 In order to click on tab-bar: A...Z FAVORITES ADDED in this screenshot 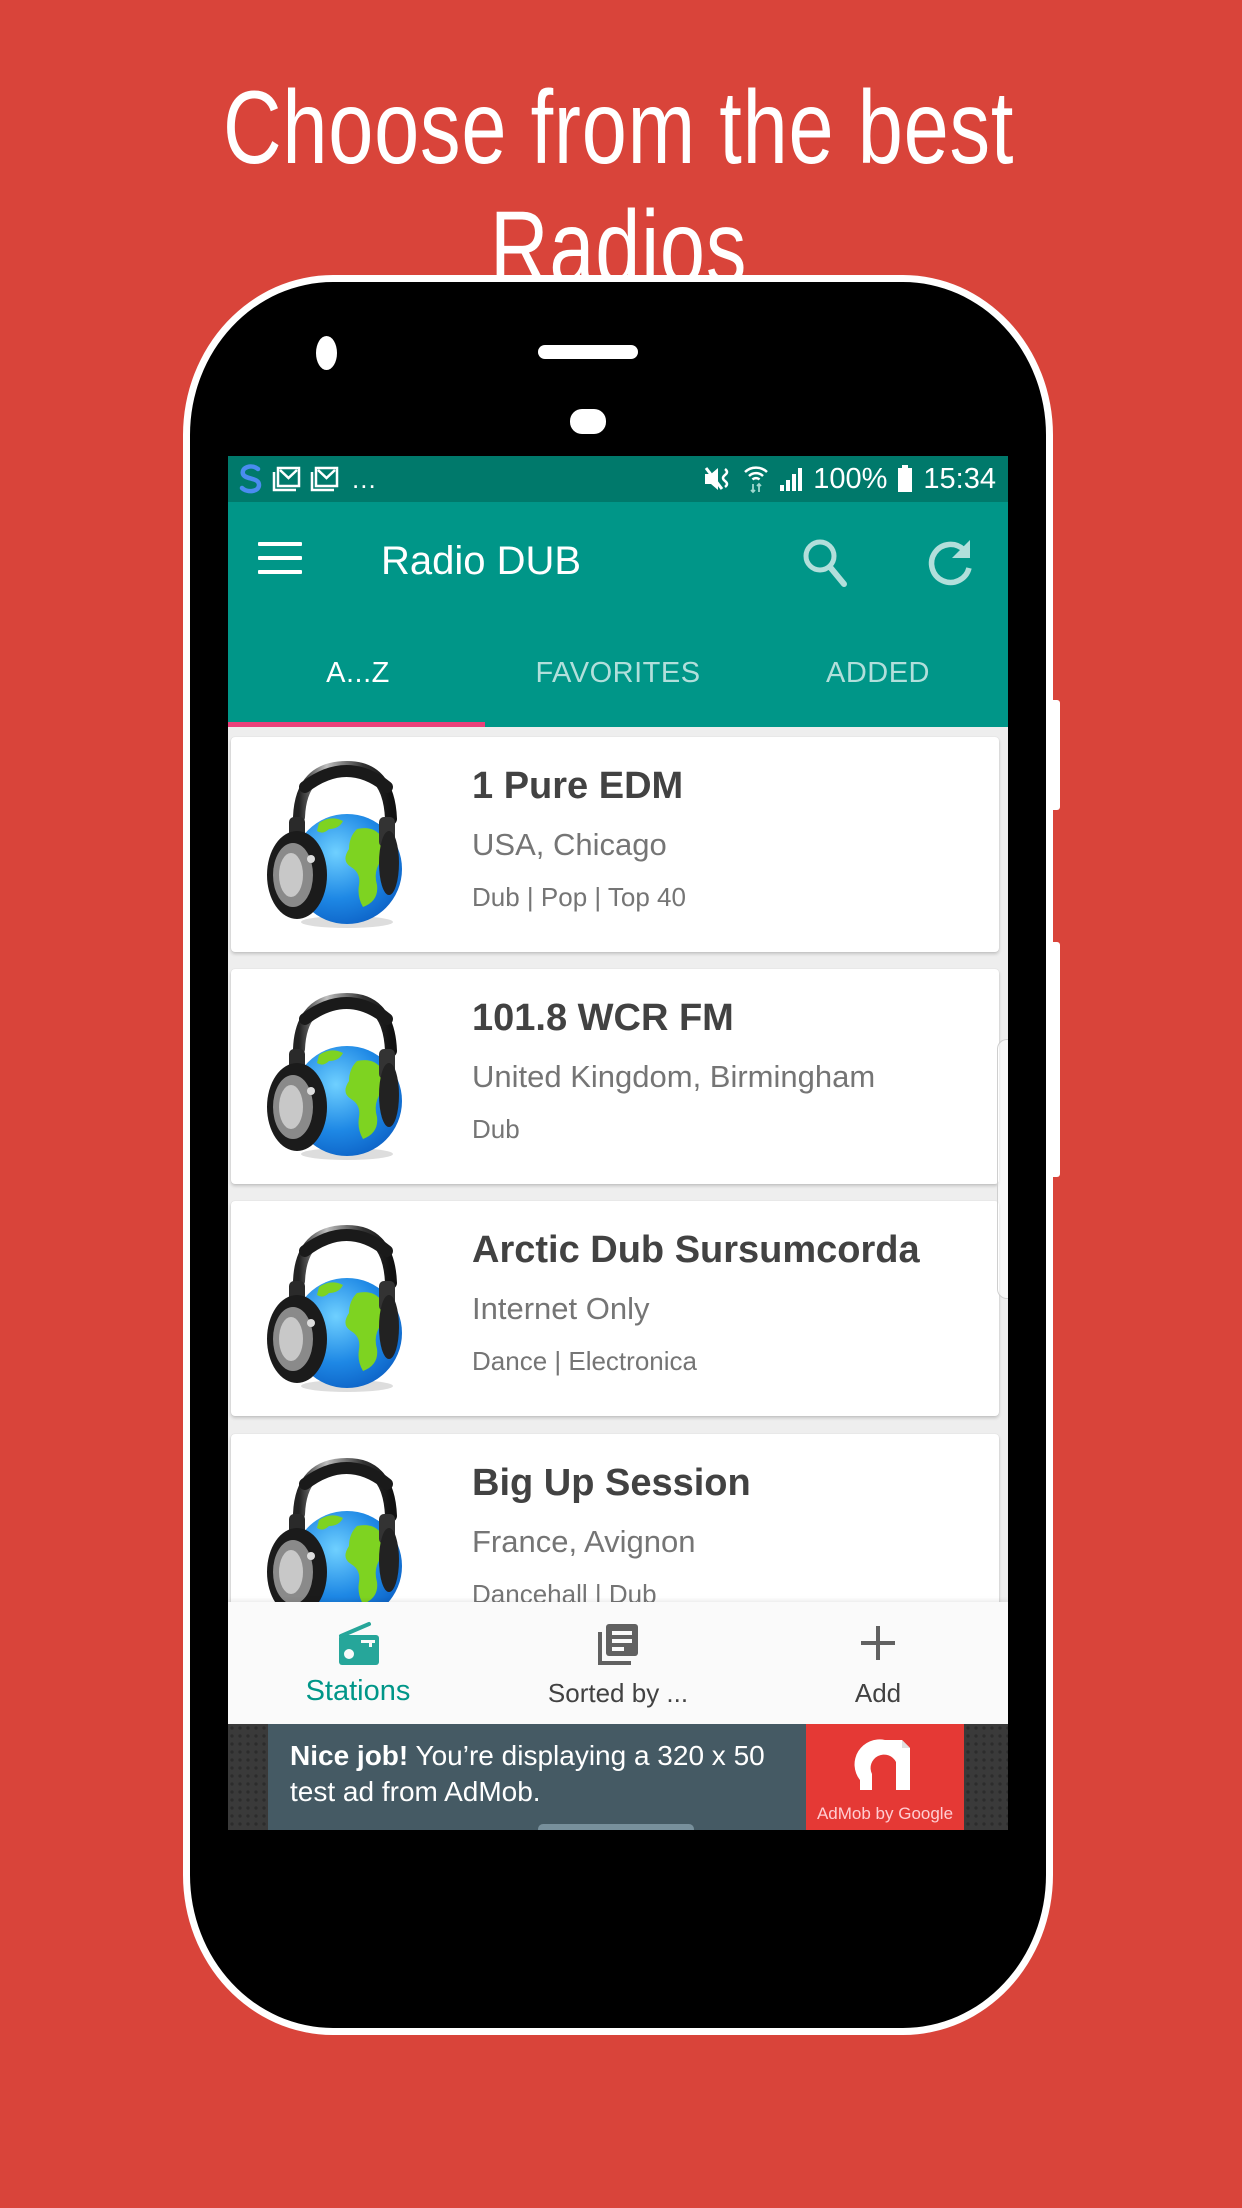, I will do `click(618, 673)`.